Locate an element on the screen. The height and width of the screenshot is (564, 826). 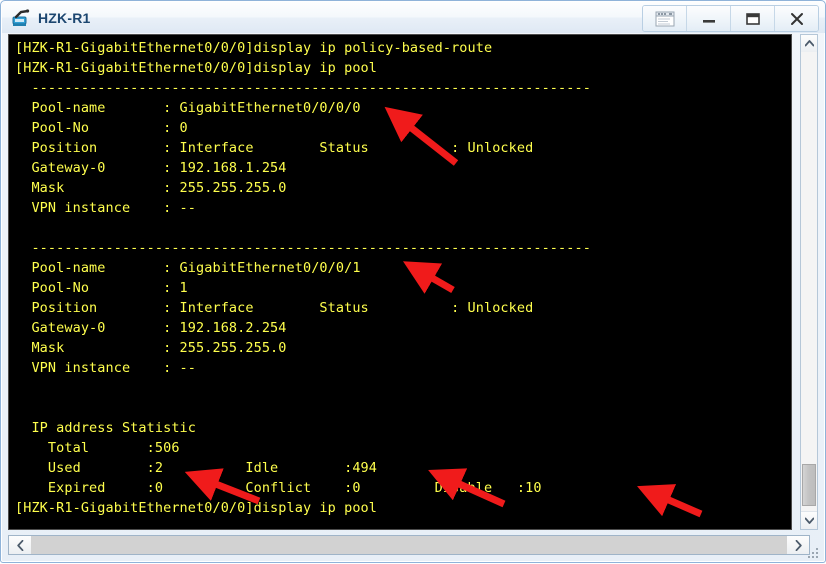
resize-grip is located at coordinates (814, 552).